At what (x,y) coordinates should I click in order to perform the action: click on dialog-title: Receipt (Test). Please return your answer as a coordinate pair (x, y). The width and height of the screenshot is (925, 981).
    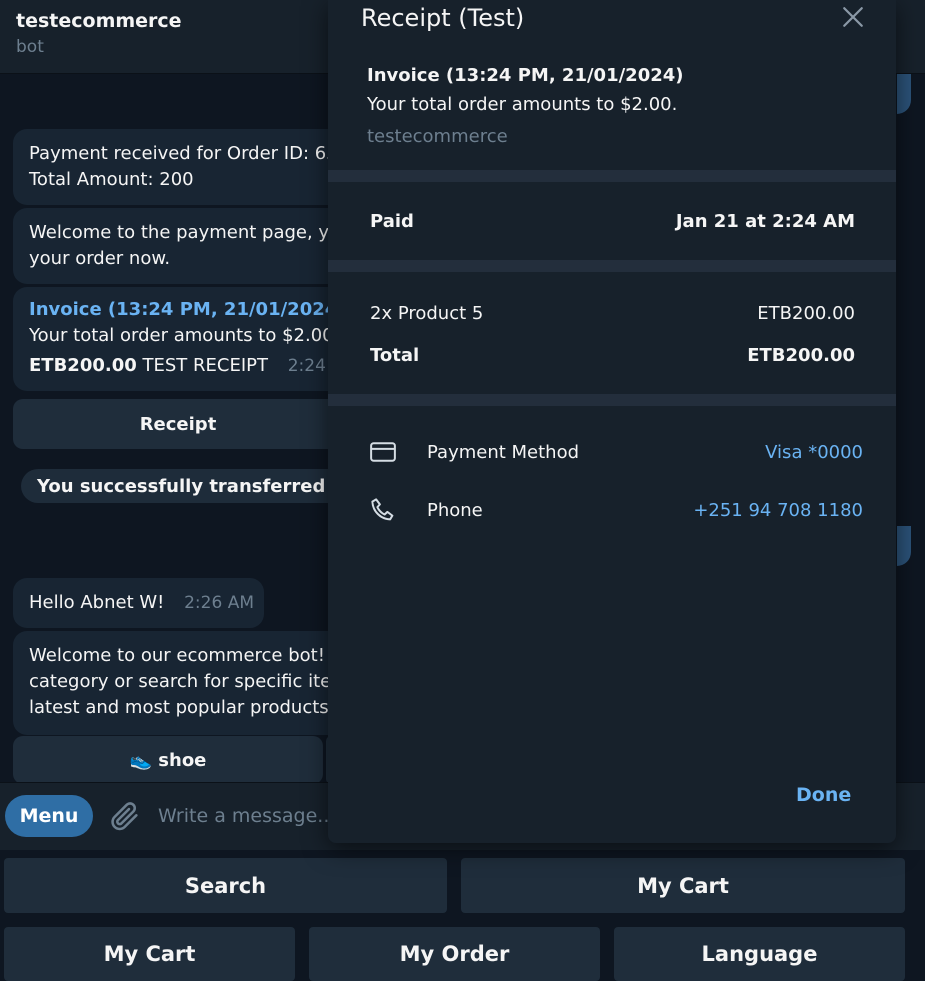
    Looking at the image, I should click on (443, 18).